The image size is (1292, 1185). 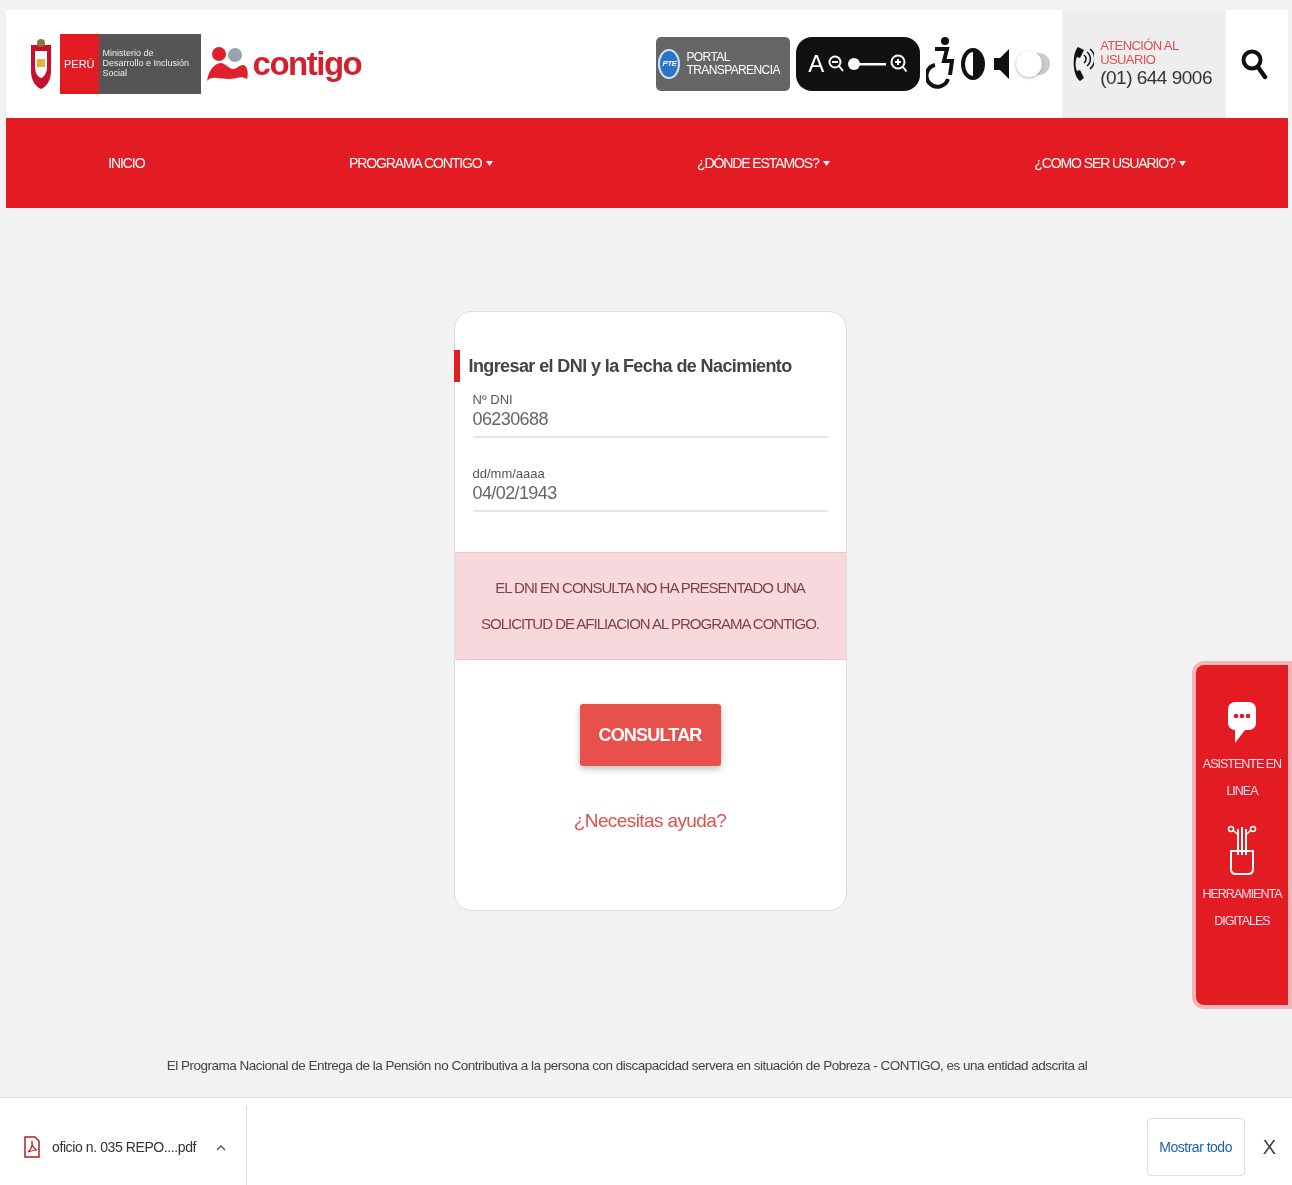 What do you see at coordinates (650, 821) in the screenshot?
I see `help-link: ¿Necesitas ayuda?` at bounding box center [650, 821].